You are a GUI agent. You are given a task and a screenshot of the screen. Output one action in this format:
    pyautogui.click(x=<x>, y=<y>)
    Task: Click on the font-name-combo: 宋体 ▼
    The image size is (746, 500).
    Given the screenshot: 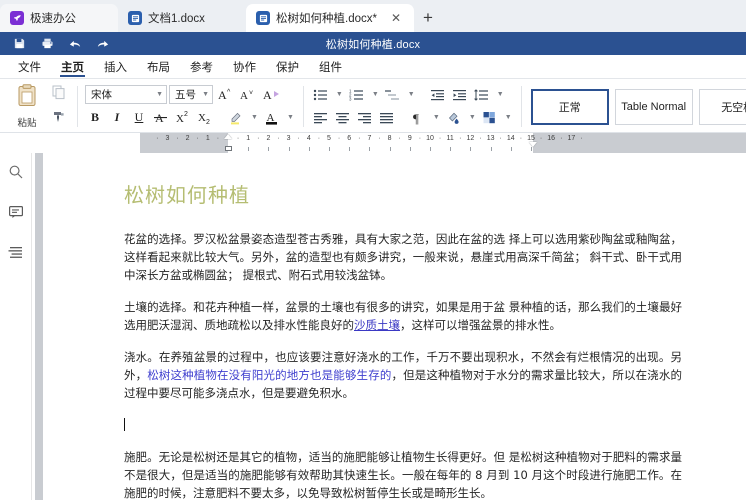 What is the action you would take?
    pyautogui.click(x=126, y=94)
    